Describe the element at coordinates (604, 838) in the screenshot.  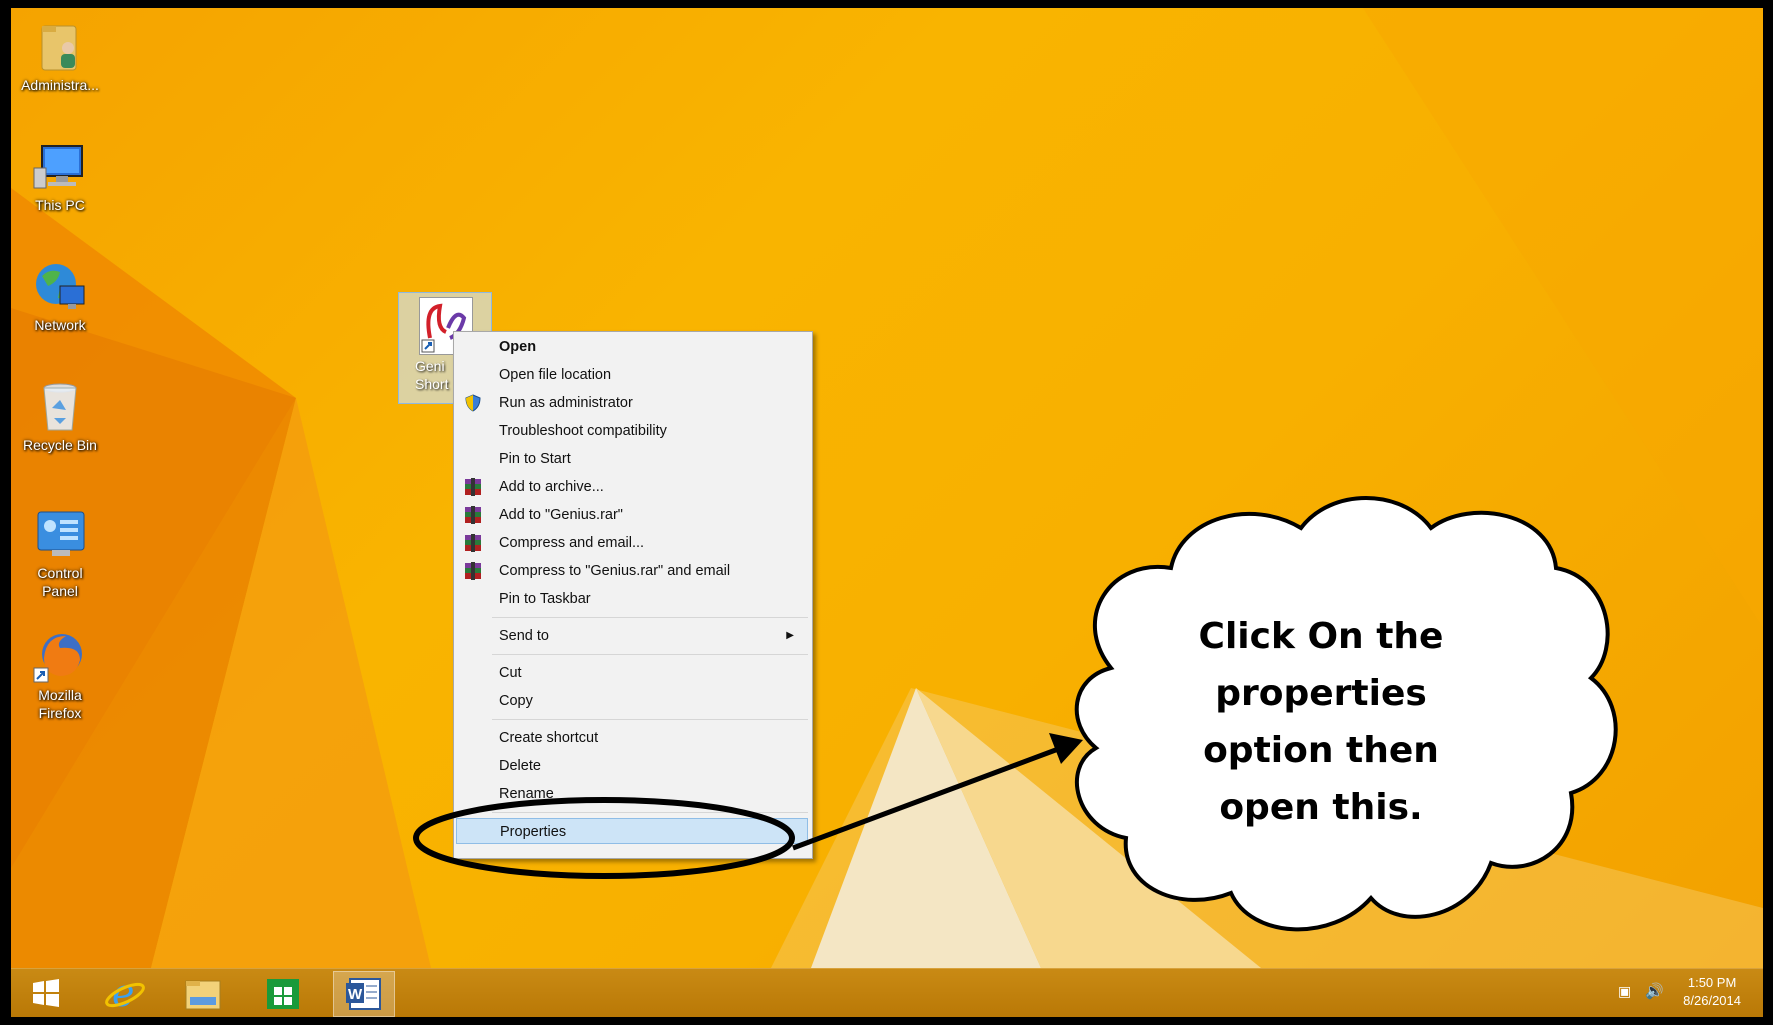
I see `highlight-ellipse` at that location.